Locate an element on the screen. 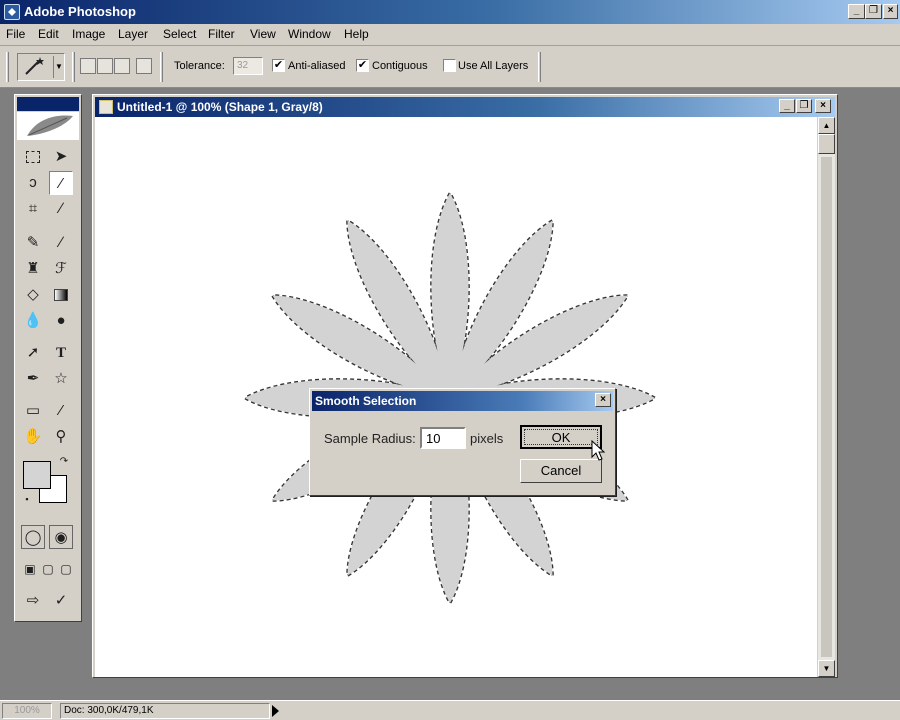 The width and height of the screenshot is (900, 720). screen-mode-full-icon: ▢ is located at coordinates (66, 569).